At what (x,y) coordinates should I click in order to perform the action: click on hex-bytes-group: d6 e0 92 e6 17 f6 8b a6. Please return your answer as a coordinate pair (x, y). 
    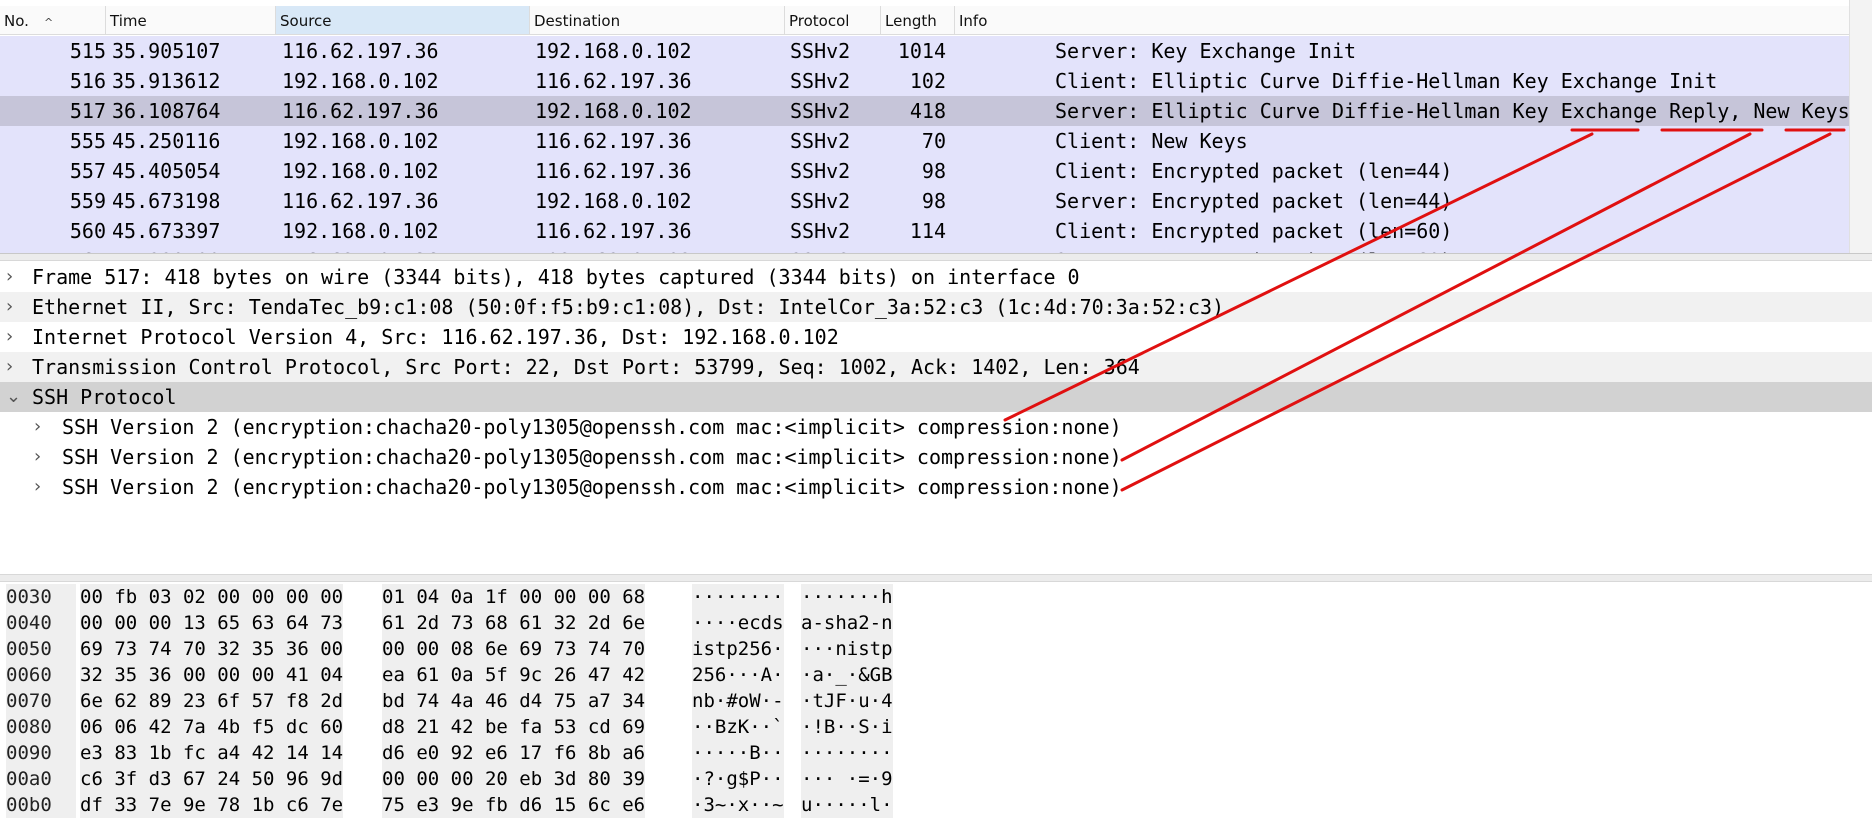
    Looking at the image, I should click on (514, 753).